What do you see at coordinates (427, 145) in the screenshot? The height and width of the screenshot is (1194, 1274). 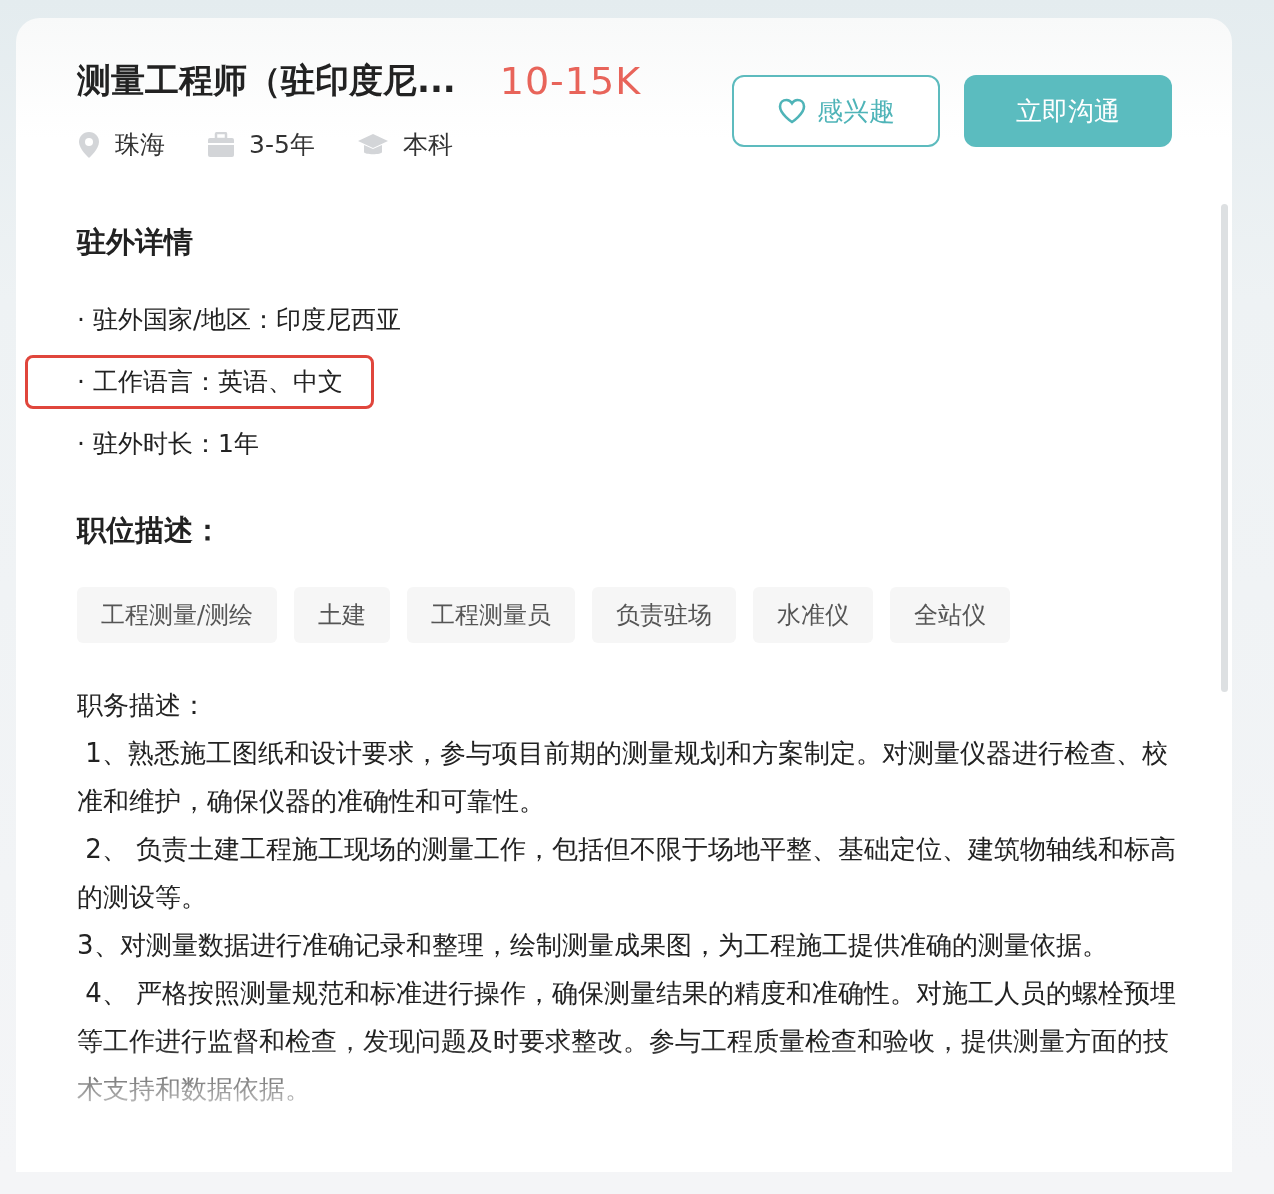 I see `meta-text: 本科` at bounding box center [427, 145].